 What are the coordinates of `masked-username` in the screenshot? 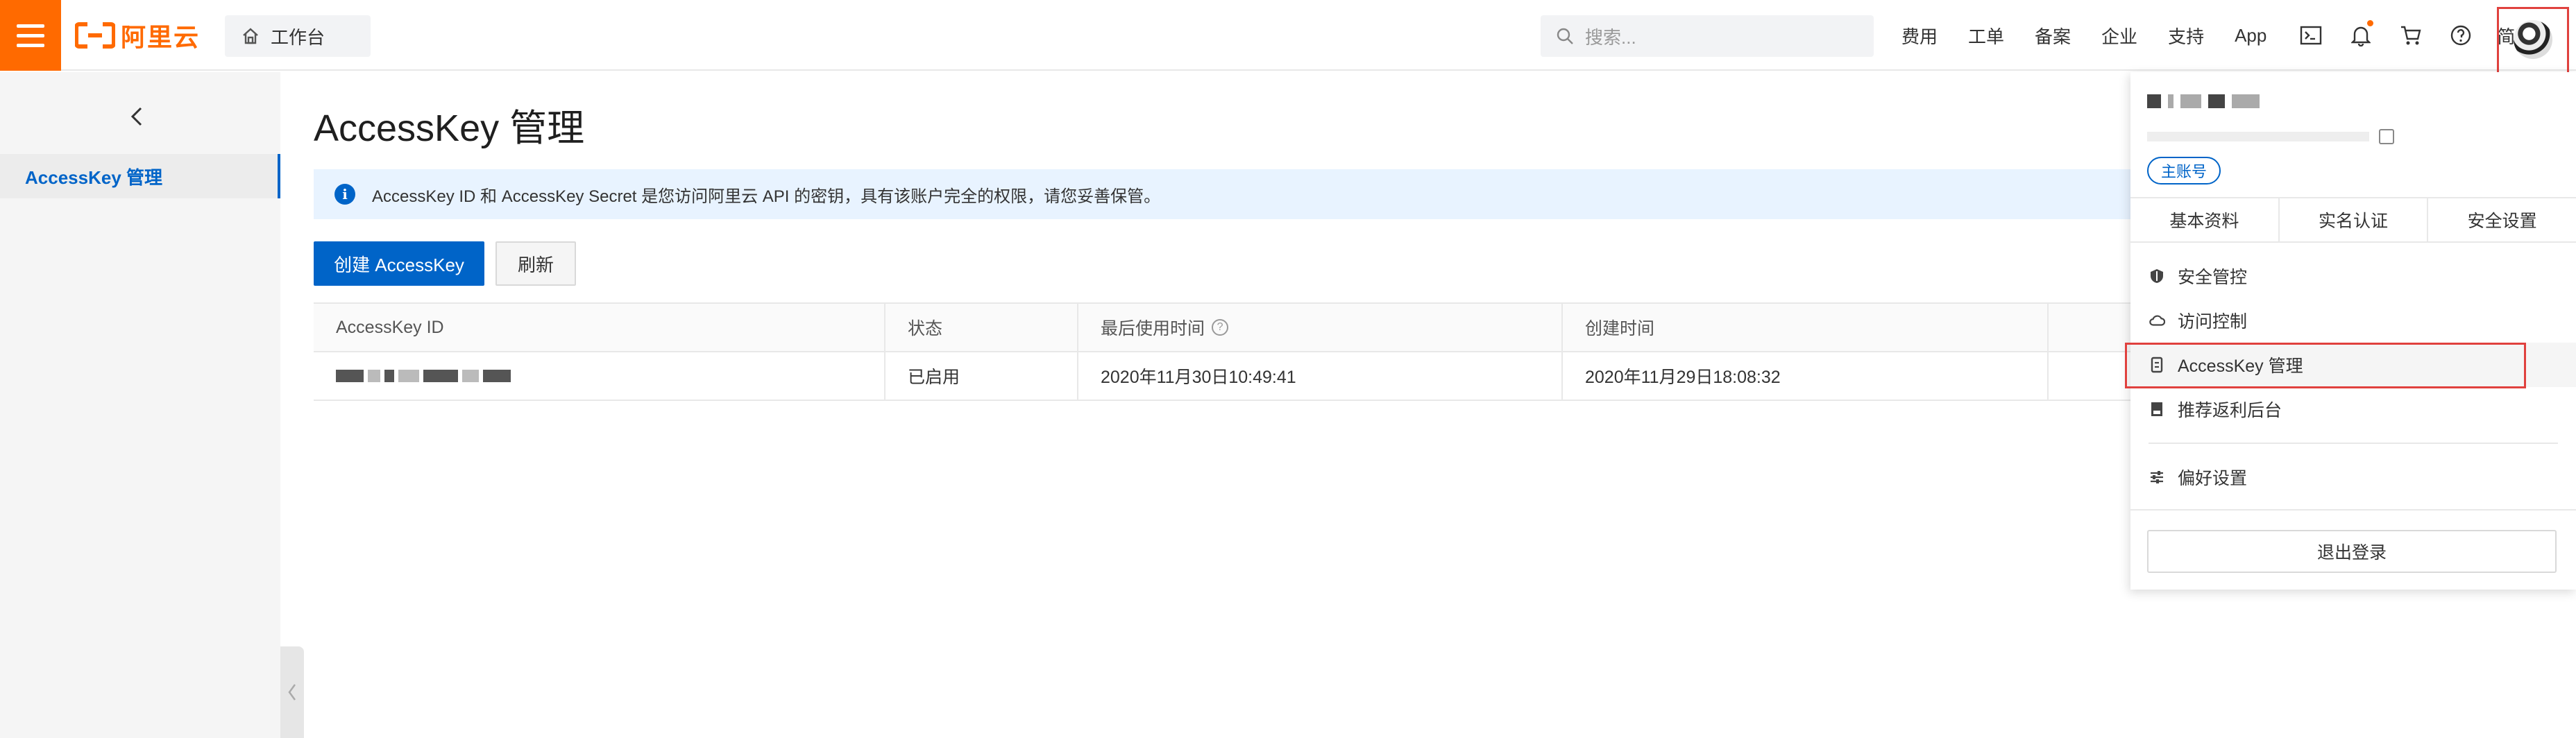 It's located at (2355, 101).